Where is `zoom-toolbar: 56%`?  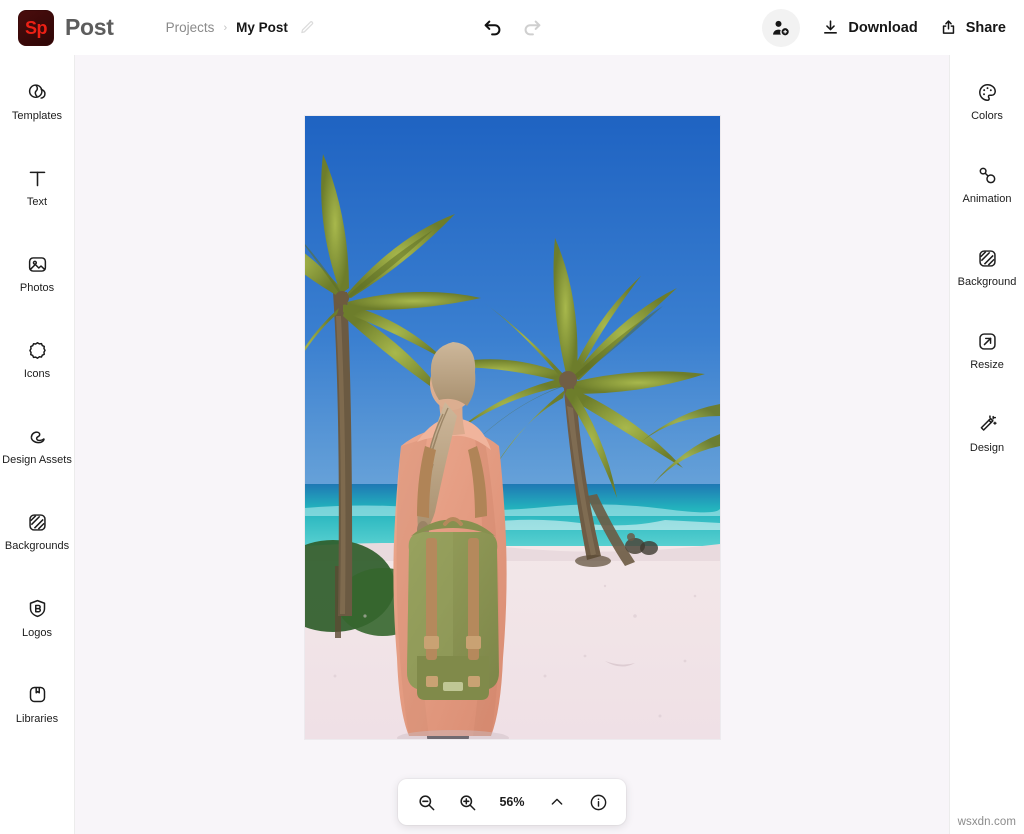
zoom-toolbar: 56% is located at coordinates (512, 802).